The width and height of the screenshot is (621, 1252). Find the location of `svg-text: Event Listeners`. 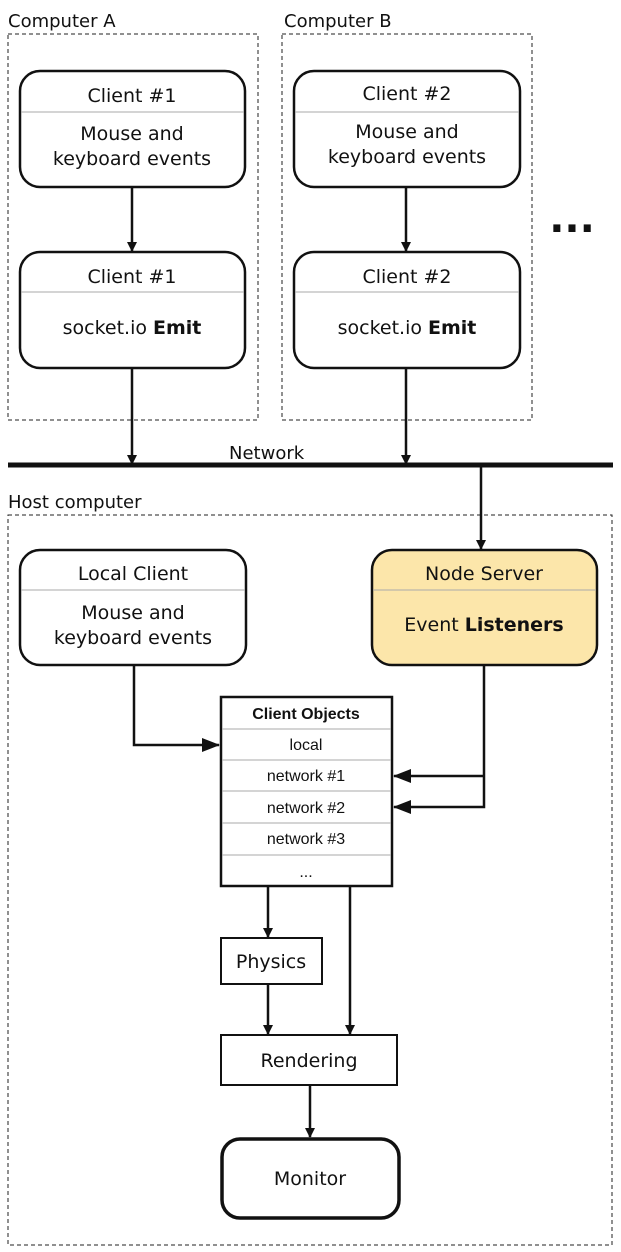

svg-text: Event Listeners is located at coordinates (483, 625).